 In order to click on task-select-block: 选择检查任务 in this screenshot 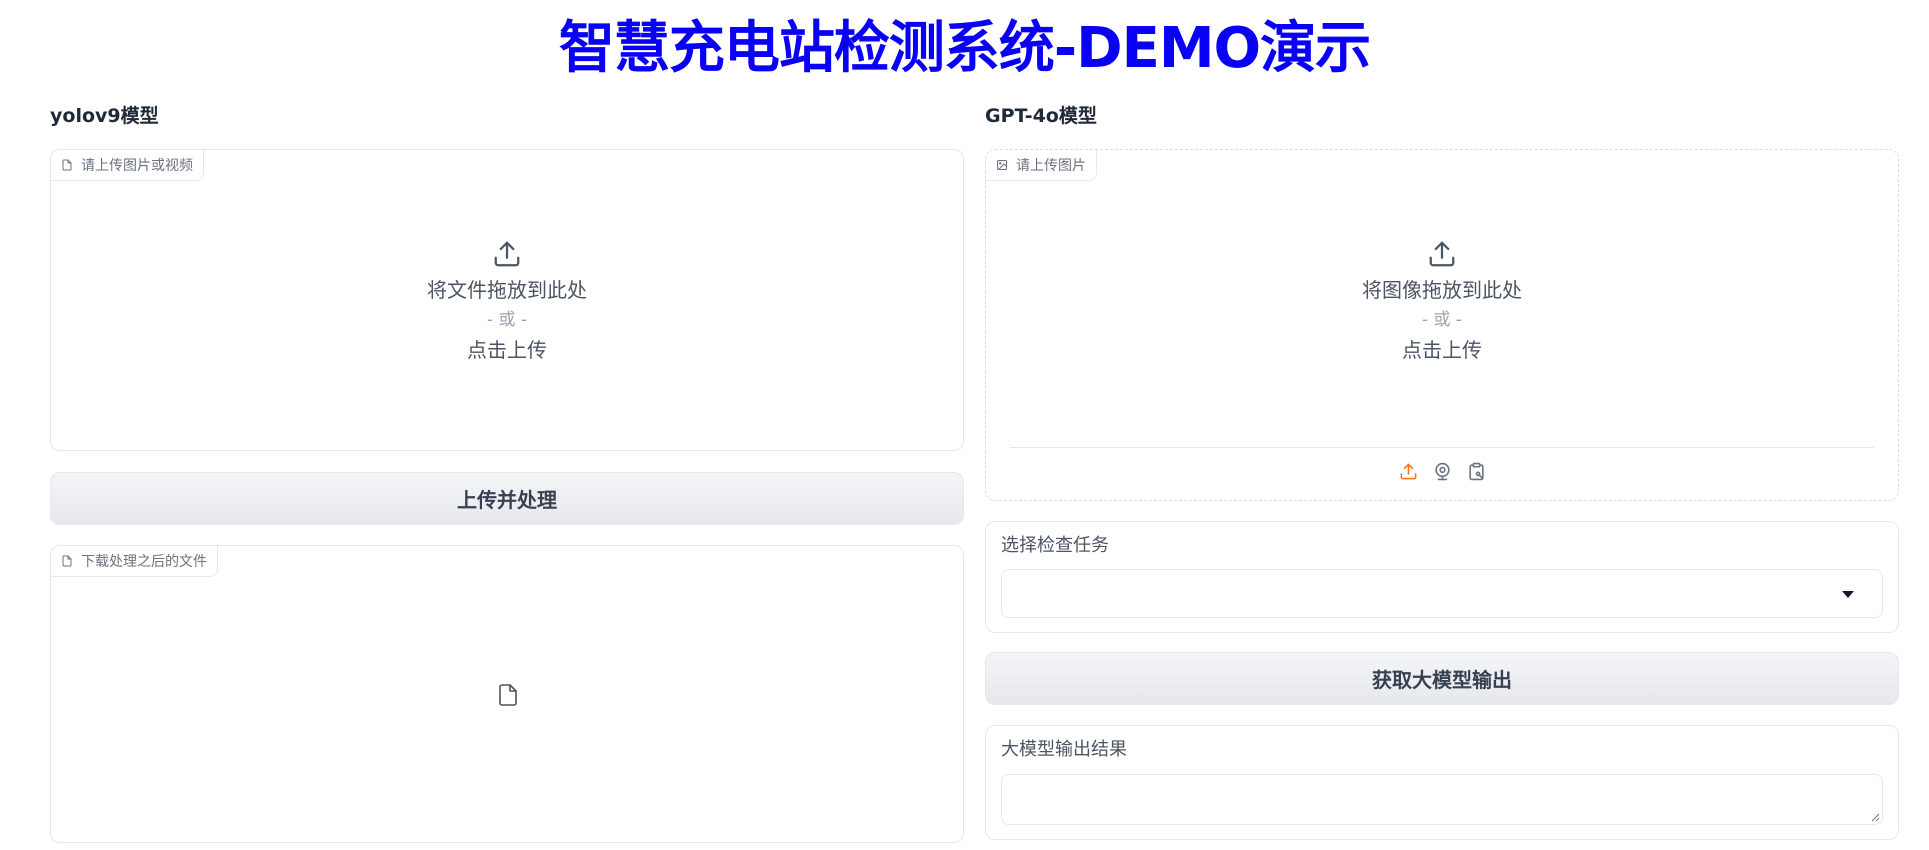, I will do `click(1442, 577)`.